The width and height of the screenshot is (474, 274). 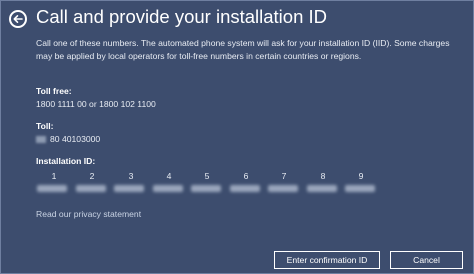 I want to click on privacy-statement-link: Read our privacy statement, so click(x=88, y=214).